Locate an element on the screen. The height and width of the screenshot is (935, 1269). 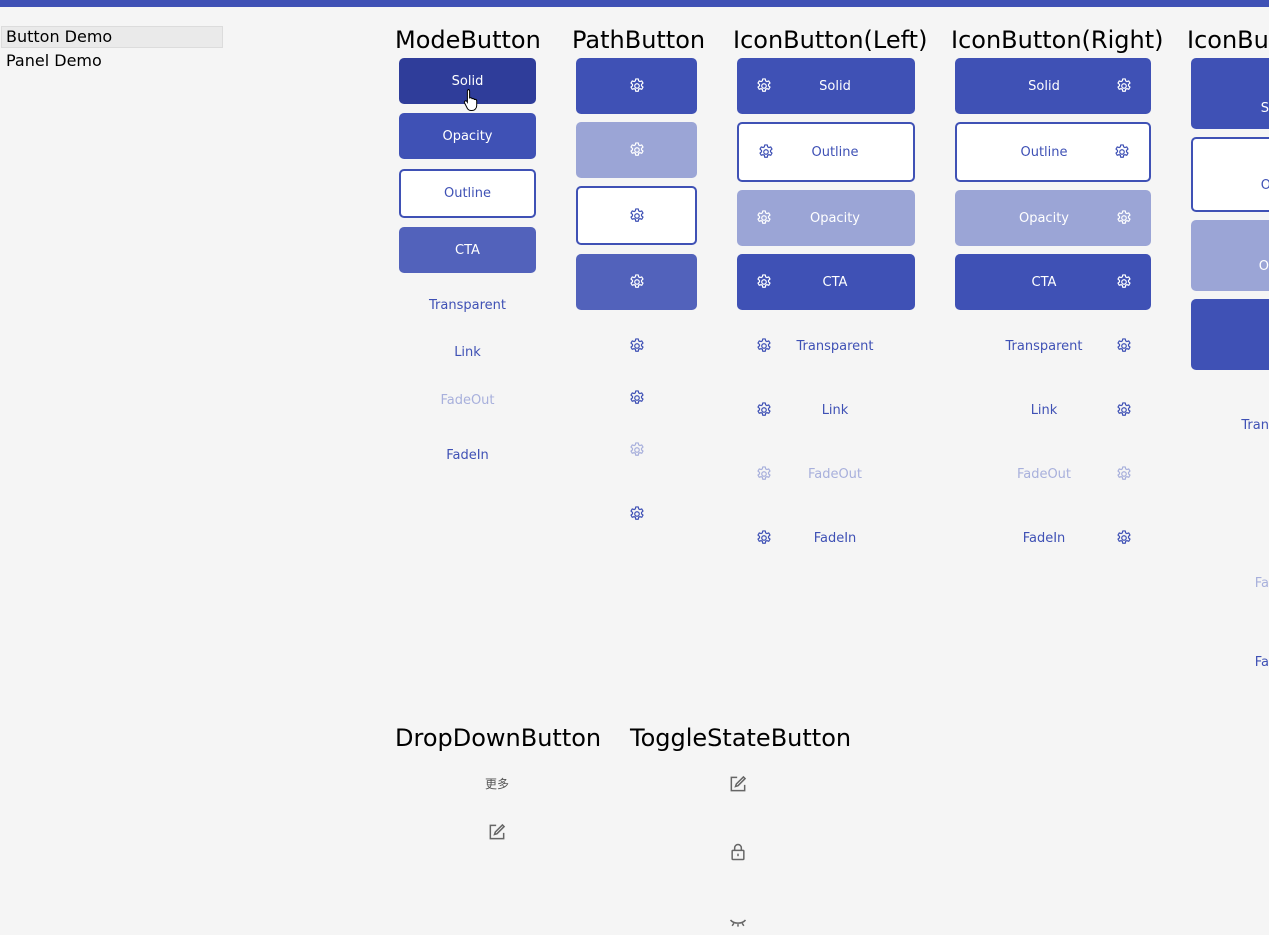
path-link-button is located at coordinates (636, 398).